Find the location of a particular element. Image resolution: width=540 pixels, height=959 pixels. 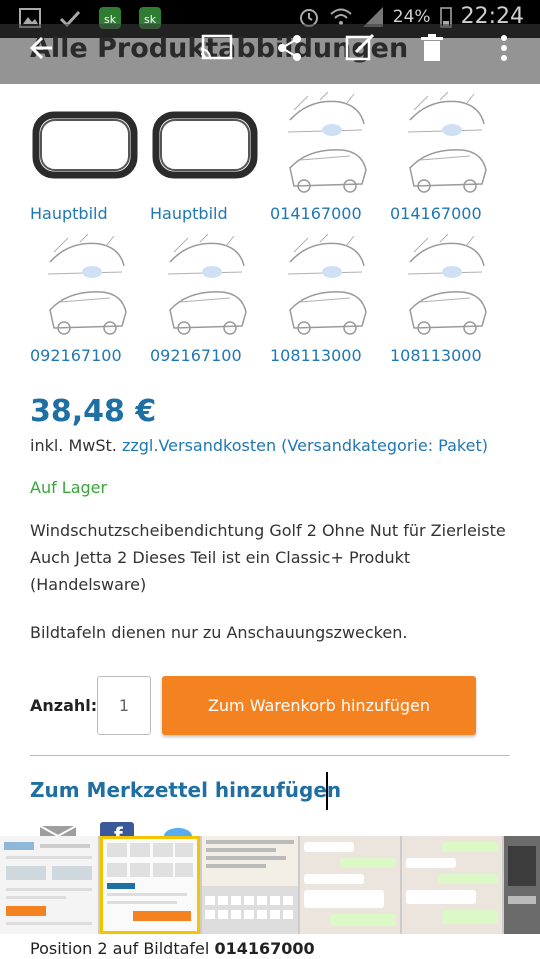

quantity-label: Anzahl: is located at coordinates (64, 705).